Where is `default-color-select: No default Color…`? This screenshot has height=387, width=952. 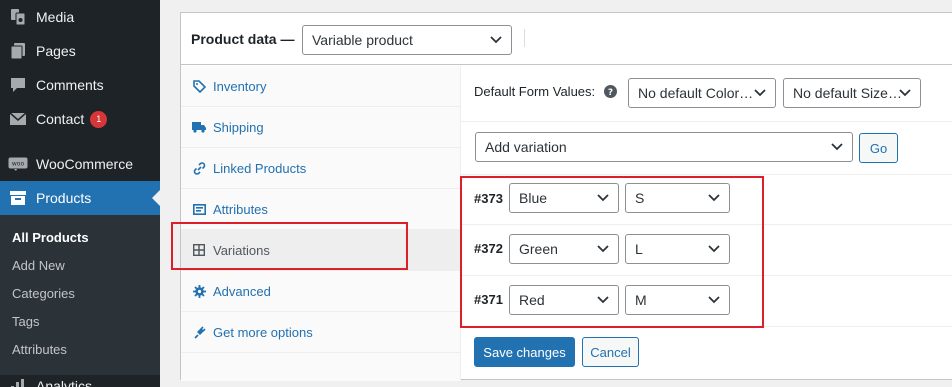
default-color-select: No default Color… is located at coordinates (702, 93).